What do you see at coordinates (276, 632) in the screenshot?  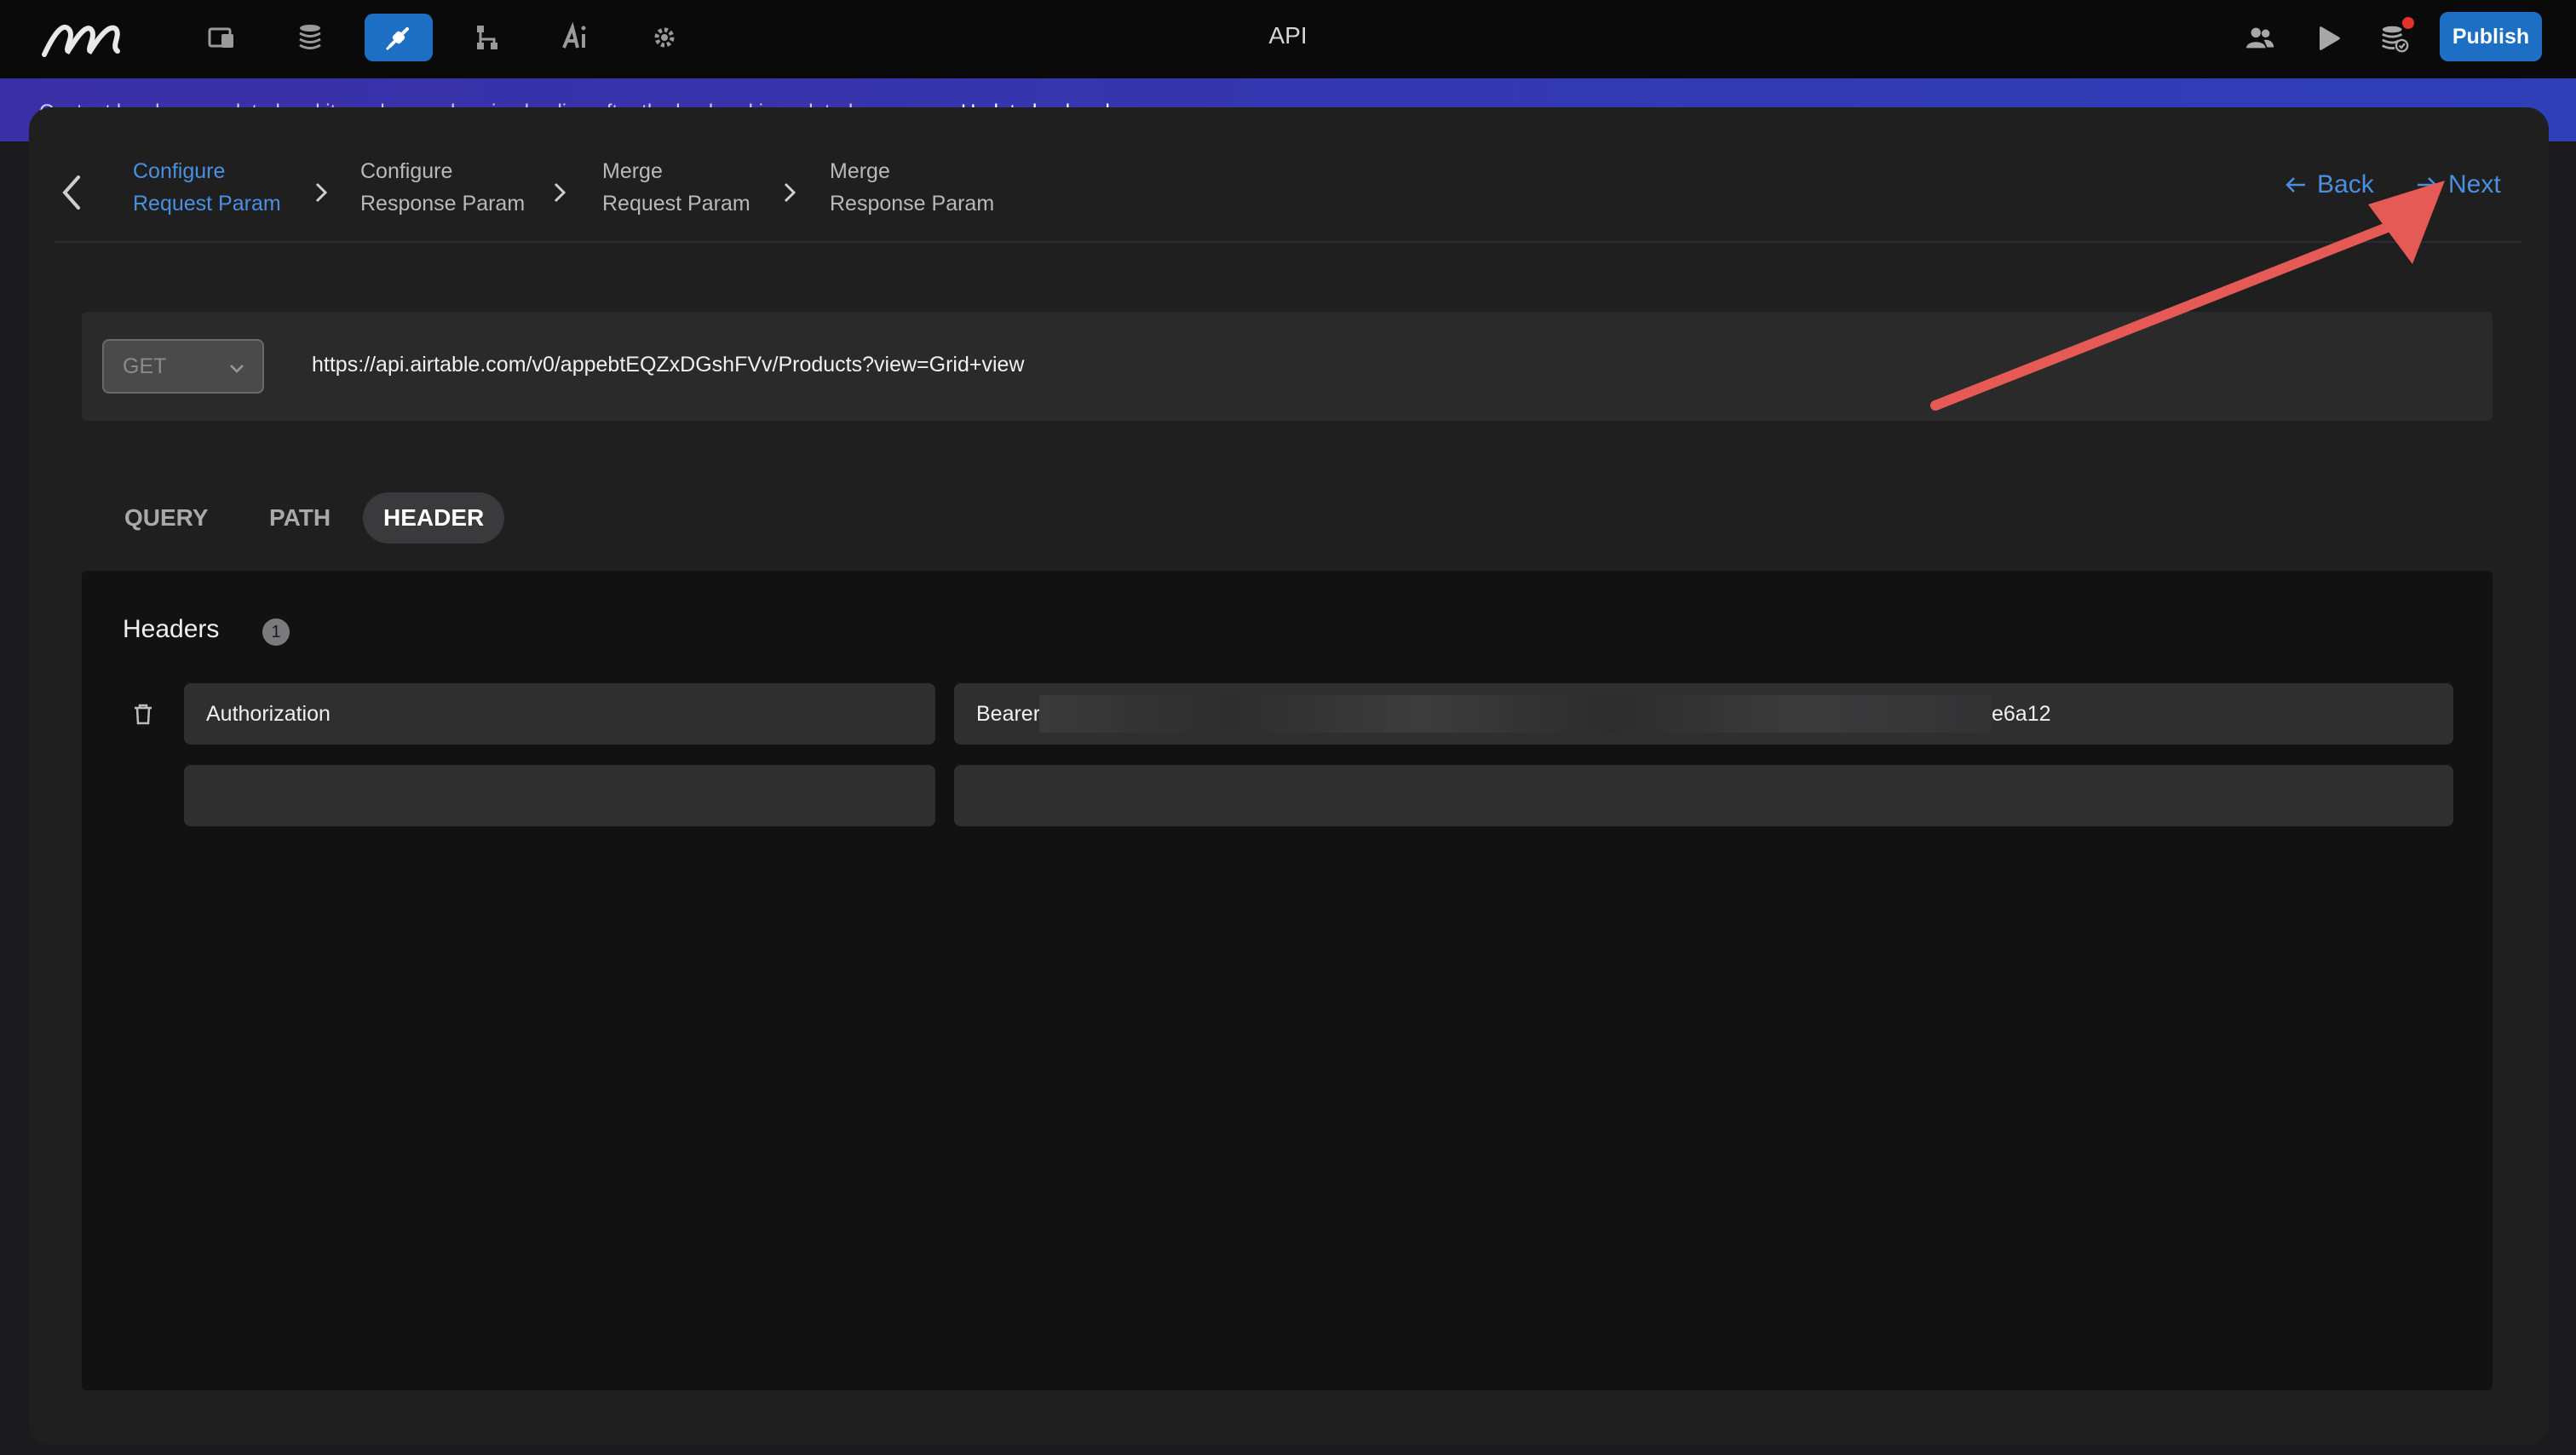 I see `headers-count-badge: 1` at bounding box center [276, 632].